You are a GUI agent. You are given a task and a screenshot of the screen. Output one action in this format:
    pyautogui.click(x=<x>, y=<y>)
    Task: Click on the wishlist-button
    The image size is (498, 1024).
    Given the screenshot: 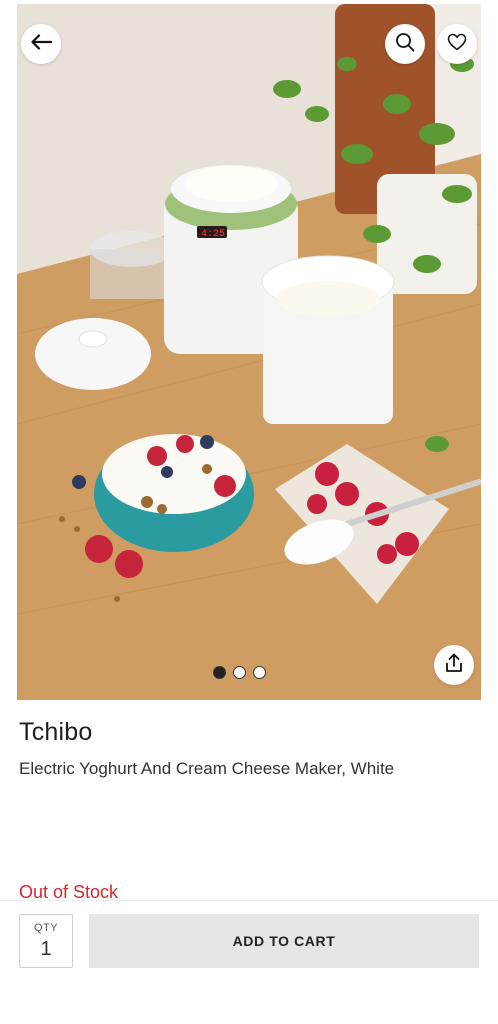 What is the action you would take?
    pyautogui.click(x=457, y=44)
    